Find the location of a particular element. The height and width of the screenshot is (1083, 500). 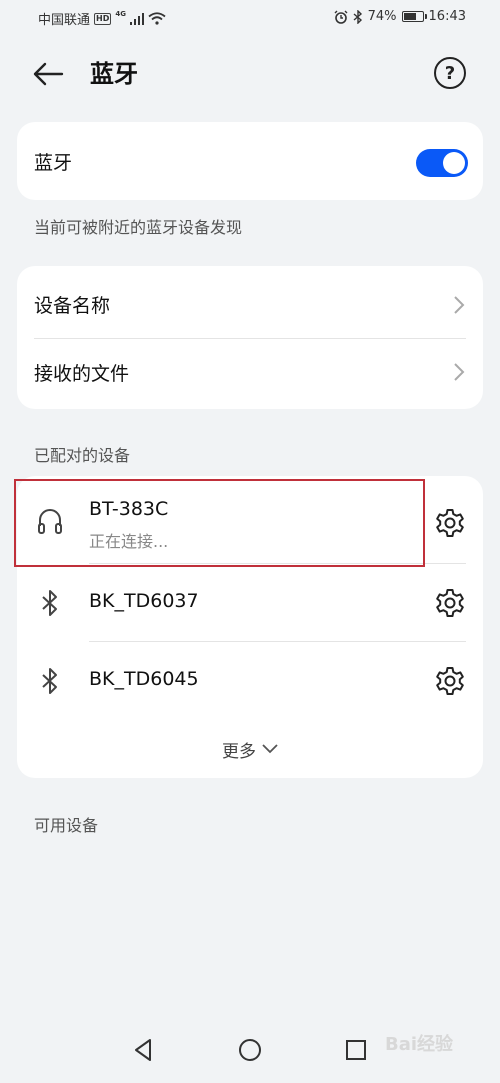

available-section-title: 可用设备 is located at coordinates (66, 825).